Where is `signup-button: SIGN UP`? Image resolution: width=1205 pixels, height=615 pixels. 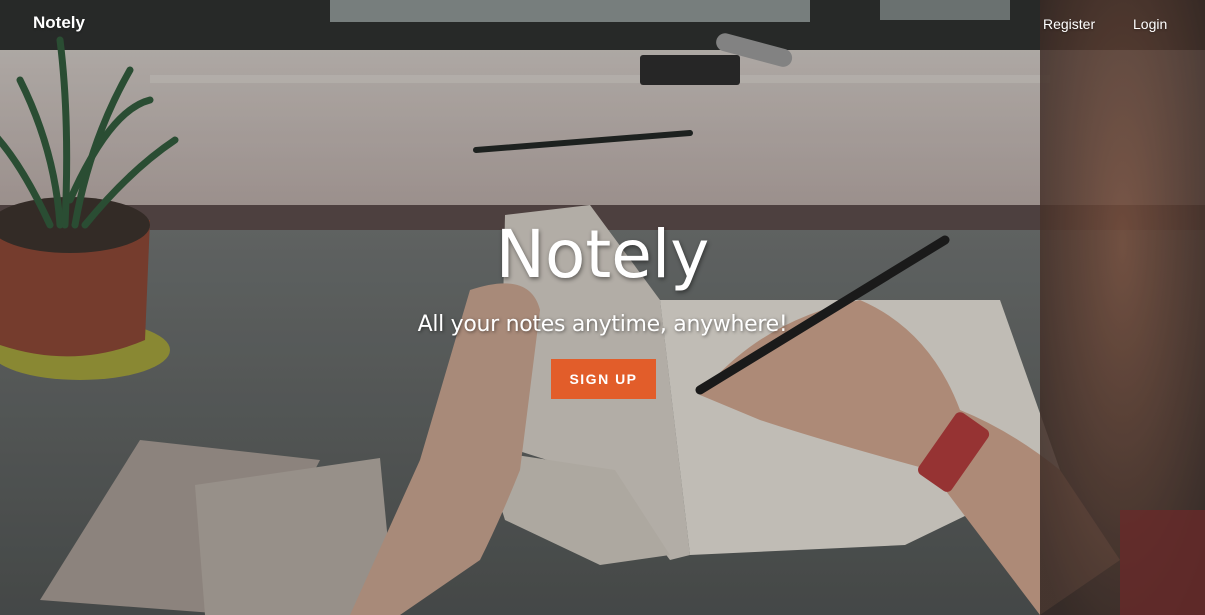
signup-button: SIGN UP is located at coordinates (603, 379).